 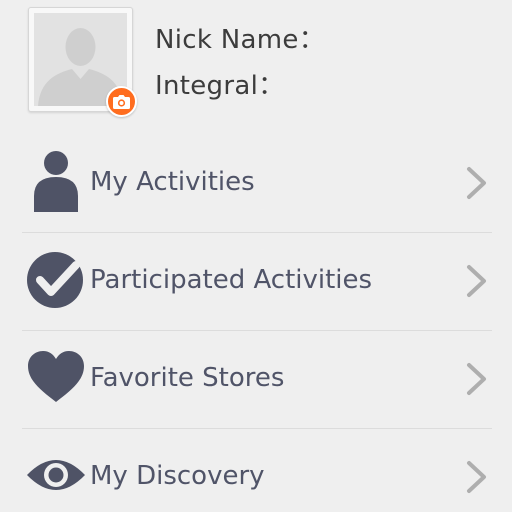 What do you see at coordinates (187, 378) in the screenshot?
I see `menu-item-label: Favorite Stores` at bounding box center [187, 378].